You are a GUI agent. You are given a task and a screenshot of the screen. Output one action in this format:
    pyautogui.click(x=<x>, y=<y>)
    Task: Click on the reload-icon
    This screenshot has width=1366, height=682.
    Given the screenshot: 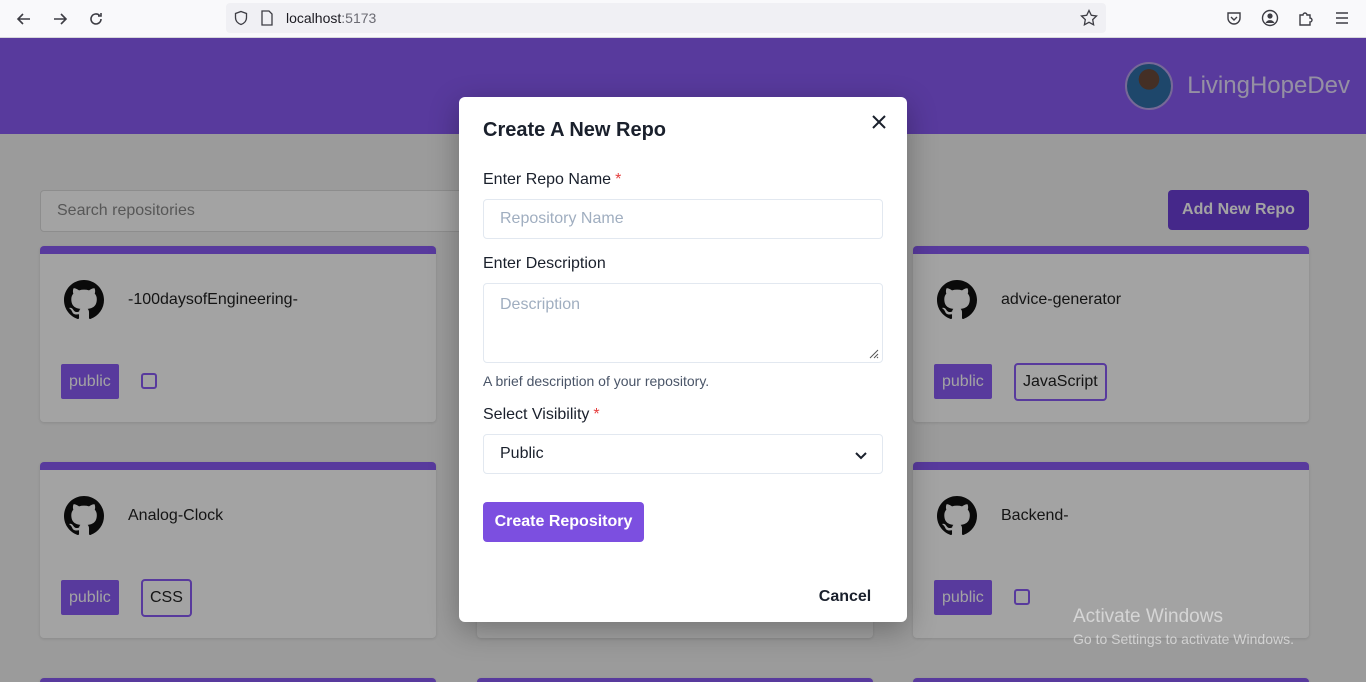 What is the action you would take?
    pyautogui.click(x=96, y=19)
    